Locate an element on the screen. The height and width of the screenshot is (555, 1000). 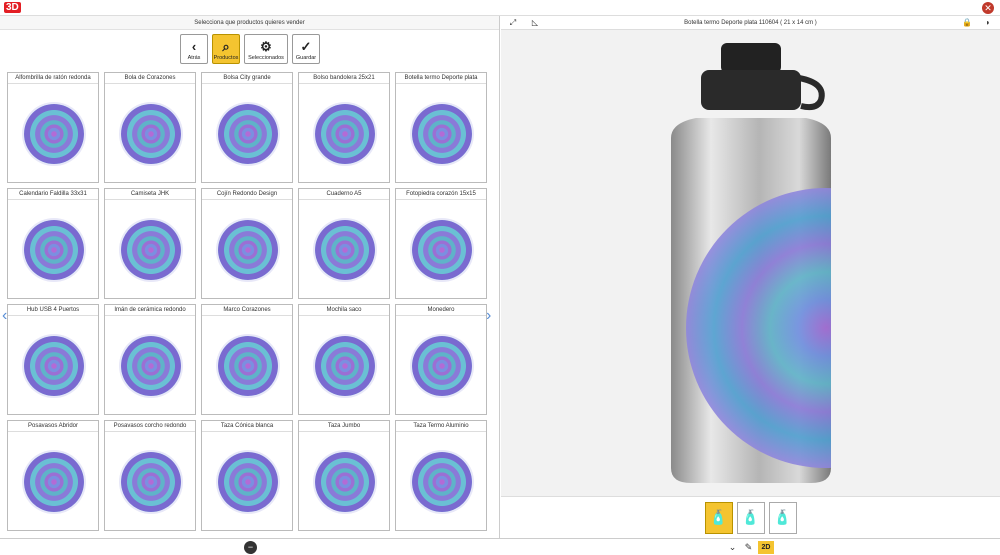
product-card: Alfombrilla de ratón redonda is located at coordinates (53, 127).